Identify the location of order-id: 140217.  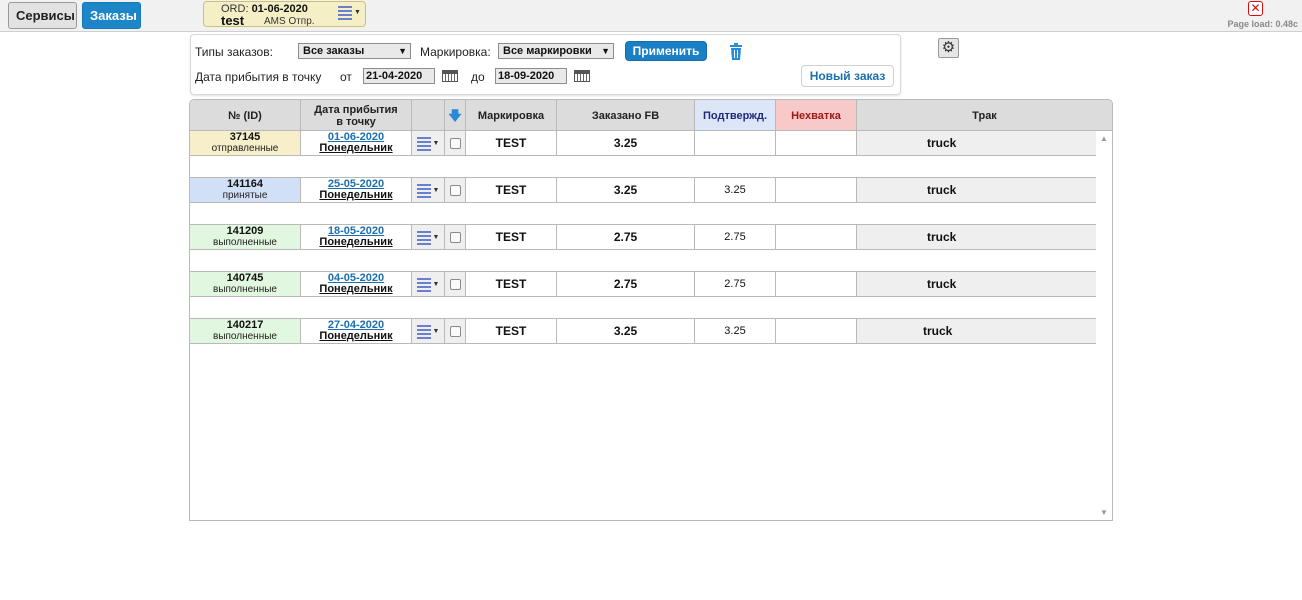
(245, 325).